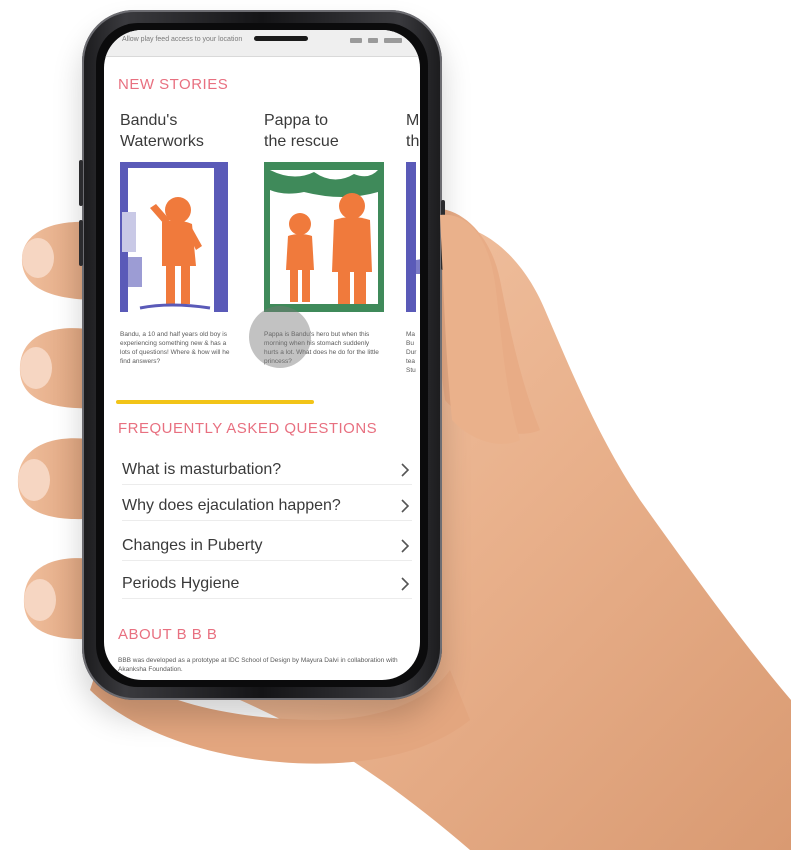 This screenshot has width=791, height=850. I want to click on status-bar: Allow play feed access to your location, so click(262, 43).